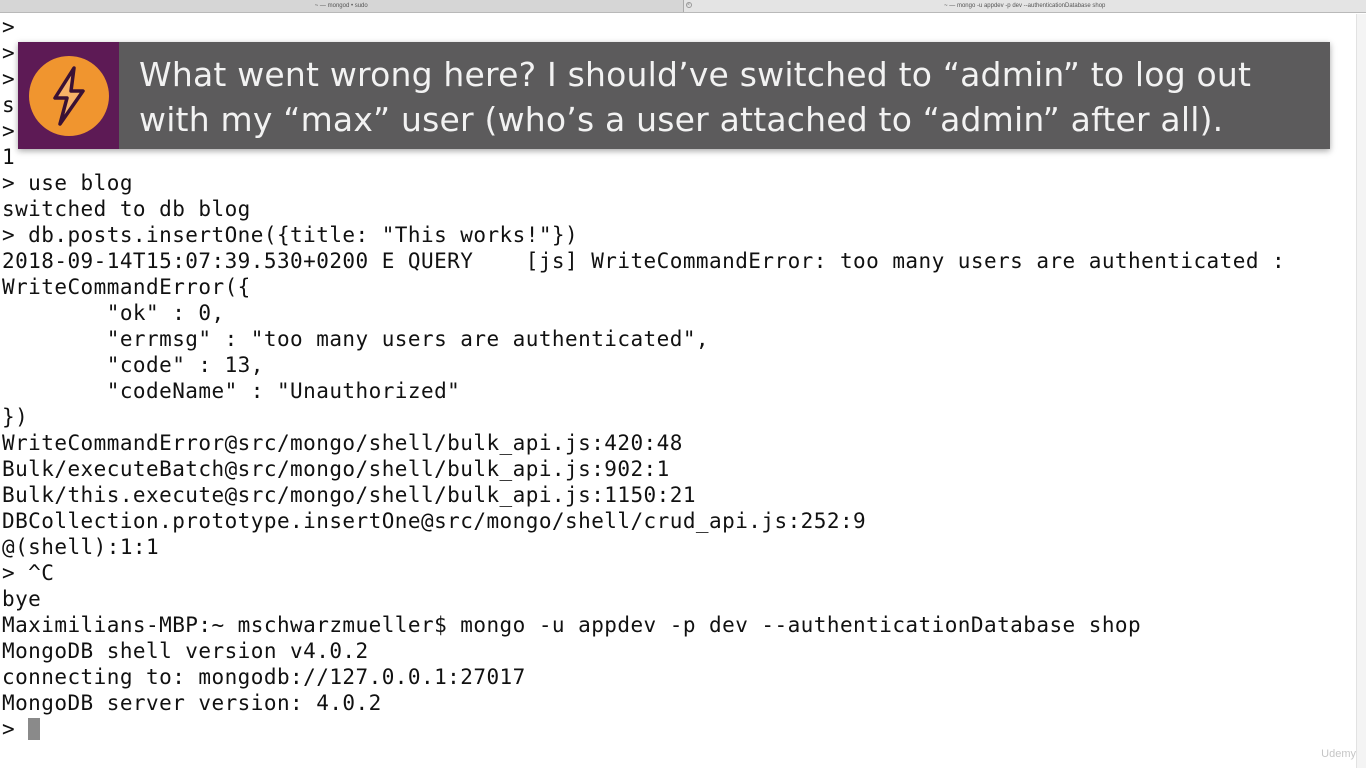  Describe the element at coordinates (9, 27) in the screenshot. I see `terminal-line: >` at that location.